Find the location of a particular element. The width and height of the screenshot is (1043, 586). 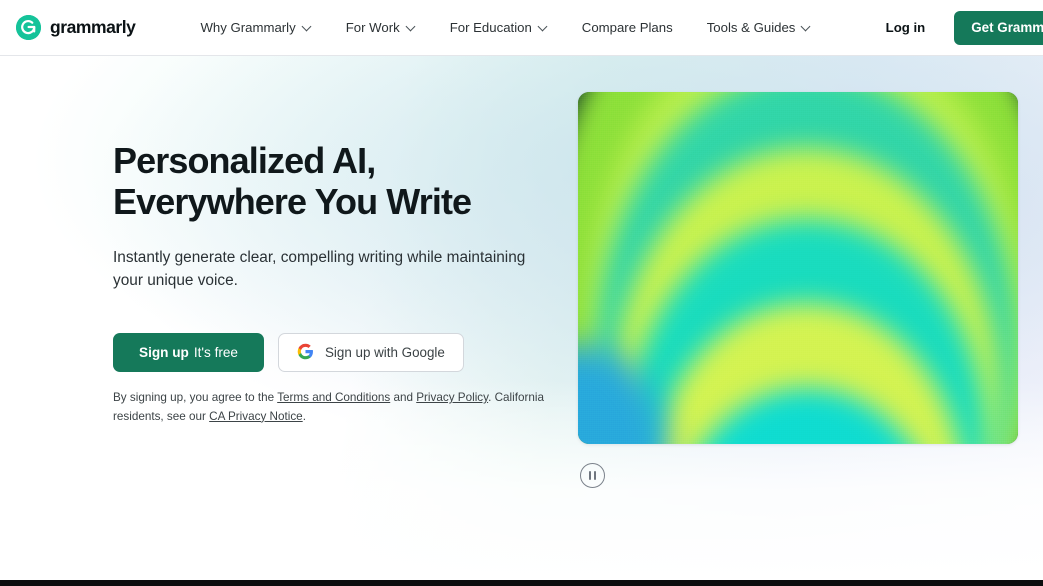

privacy-policy-link: Privacy Policy is located at coordinates (452, 397).